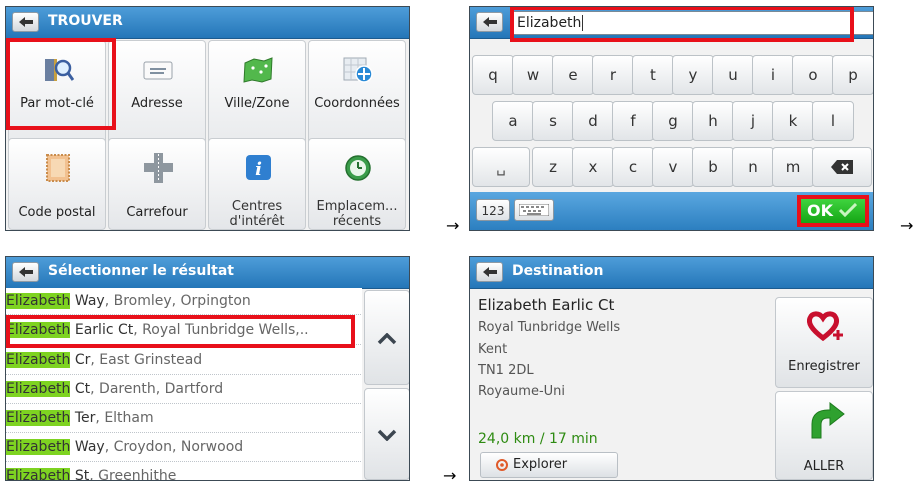  What do you see at coordinates (813, 75) in the screenshot?
I see `key: o` at bounding box center [813, 75].